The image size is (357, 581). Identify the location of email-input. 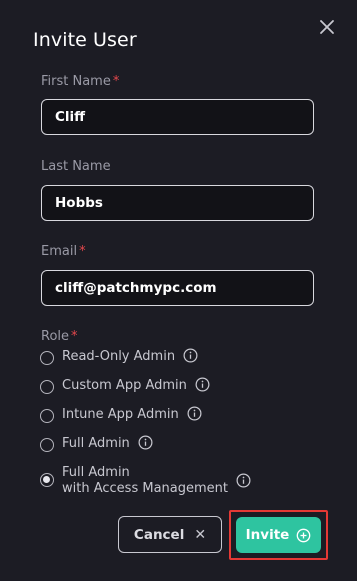
(177, 288).